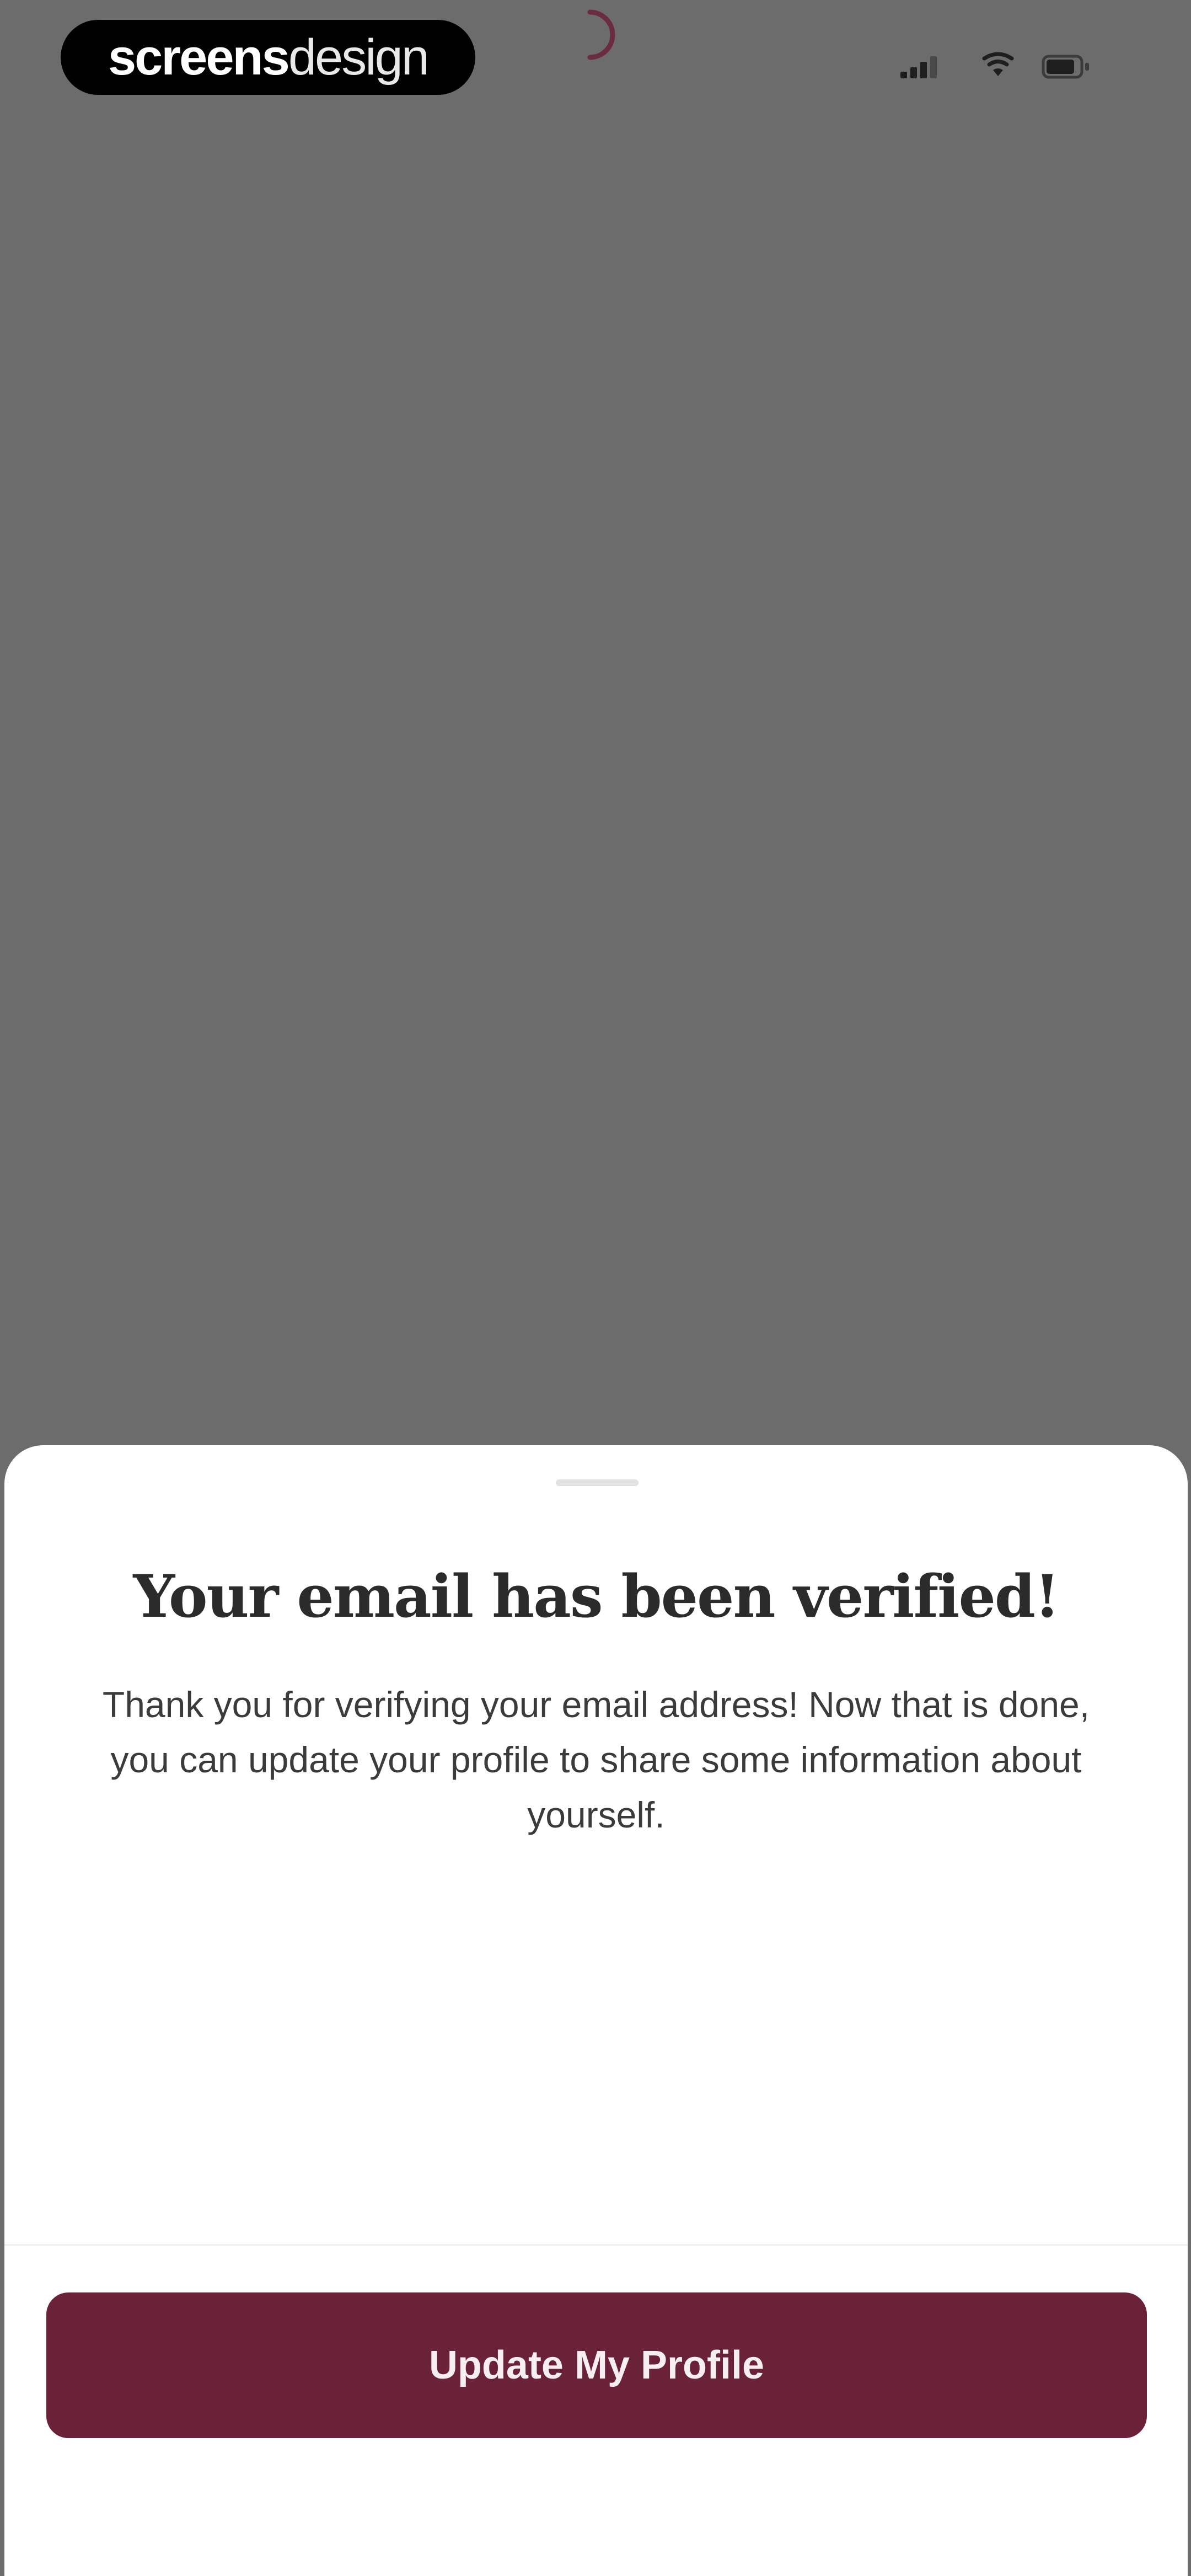  What do you see at coordinates (918, 67) in the screenshot?
I see `signal-icon` at bounding box center [918, 67].